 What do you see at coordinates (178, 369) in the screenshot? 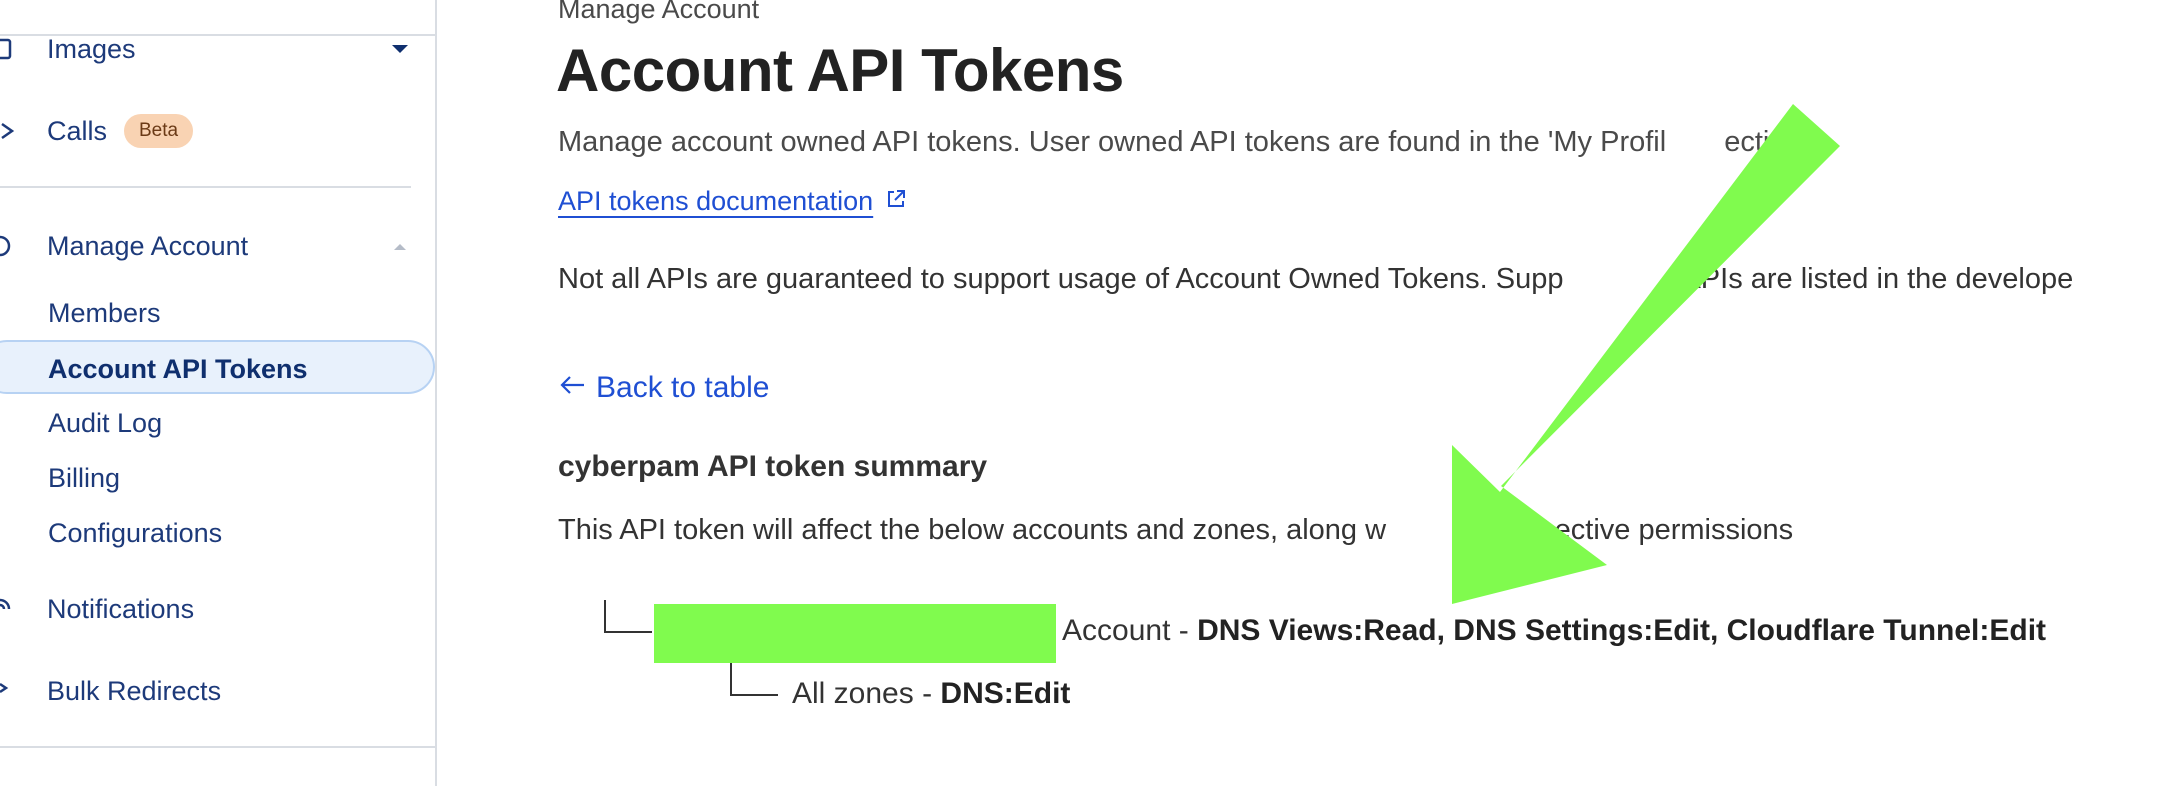
I see `sidebar-subitem-account-api-tokens: Account API Tokens` at bounding box center [178, 369].